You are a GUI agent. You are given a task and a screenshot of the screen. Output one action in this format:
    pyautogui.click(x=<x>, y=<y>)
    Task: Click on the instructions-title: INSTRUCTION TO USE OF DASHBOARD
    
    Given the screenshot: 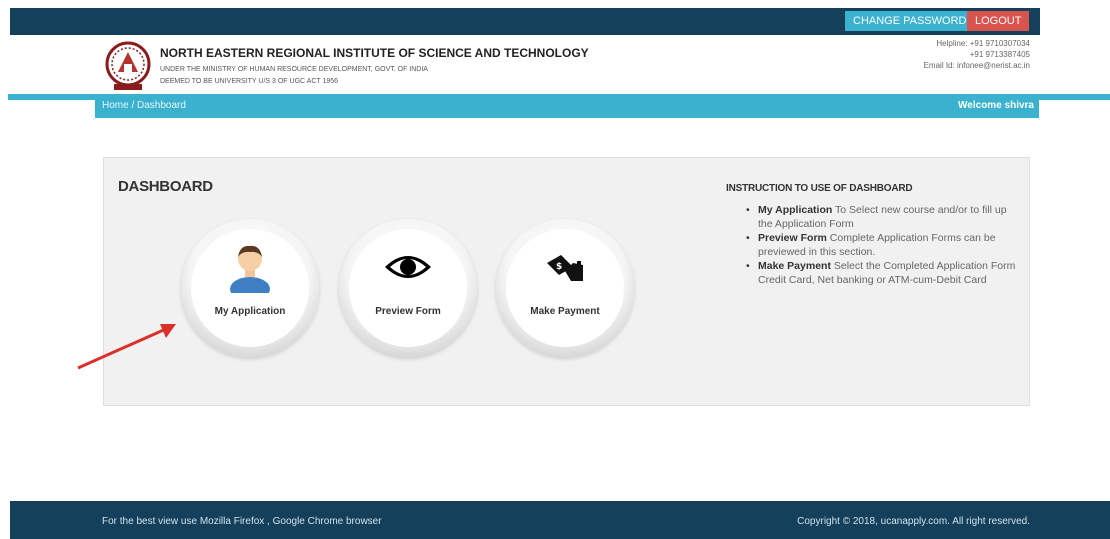 What is the action you would take?
    pyautogui.click(x=819, y=188)
    